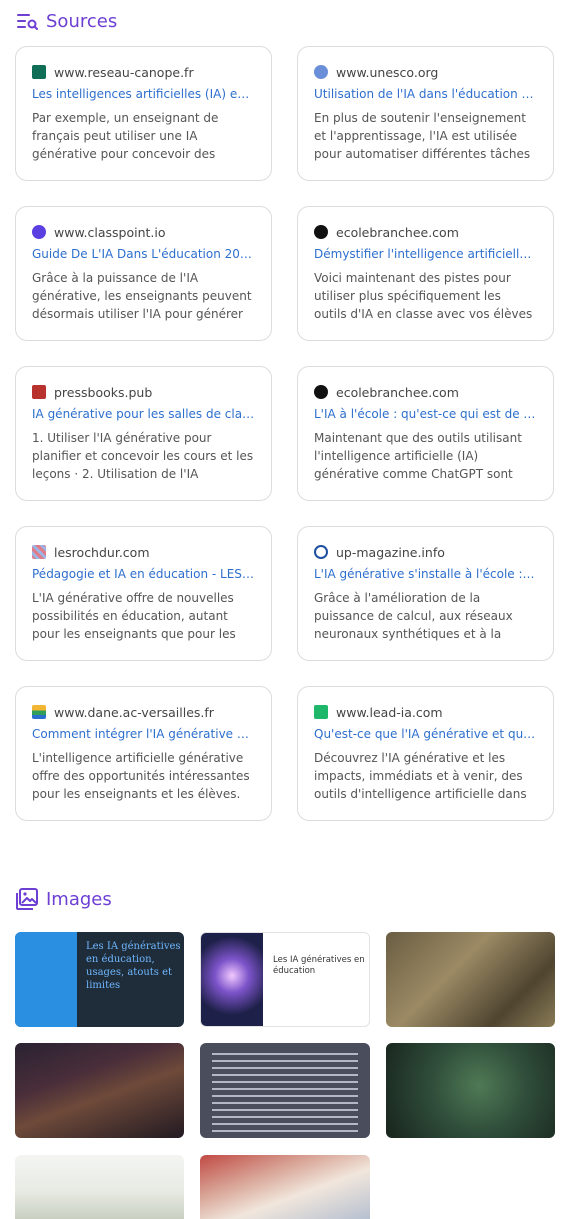  Describe the element at coordinates (321, 72) in the screenshot. I see `unesco-favicon` at that location.